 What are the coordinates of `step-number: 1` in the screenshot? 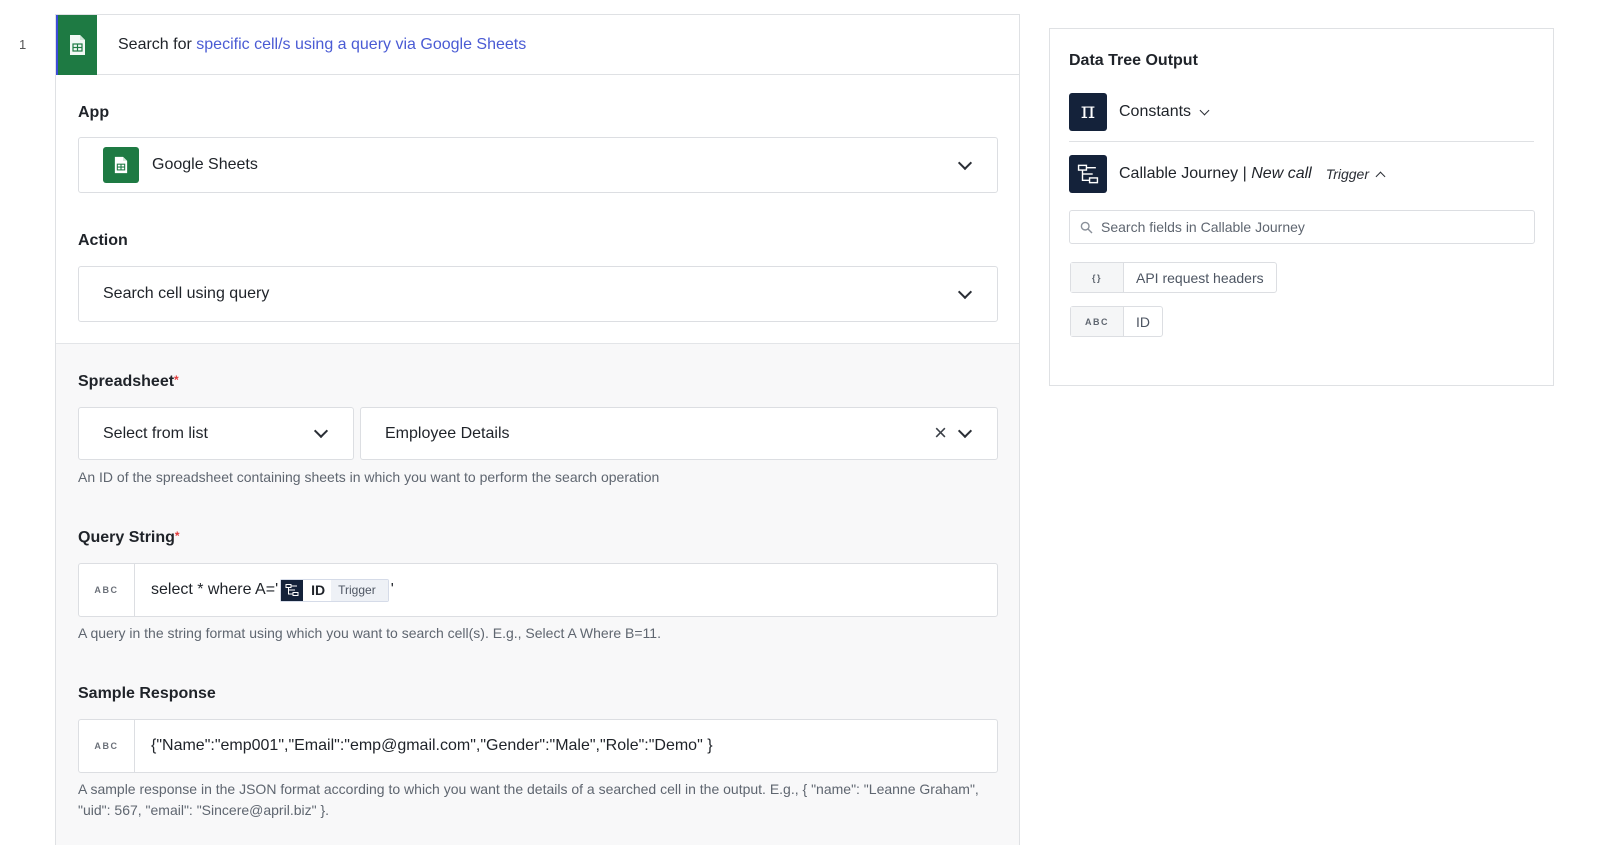 It's located at (23, 44).